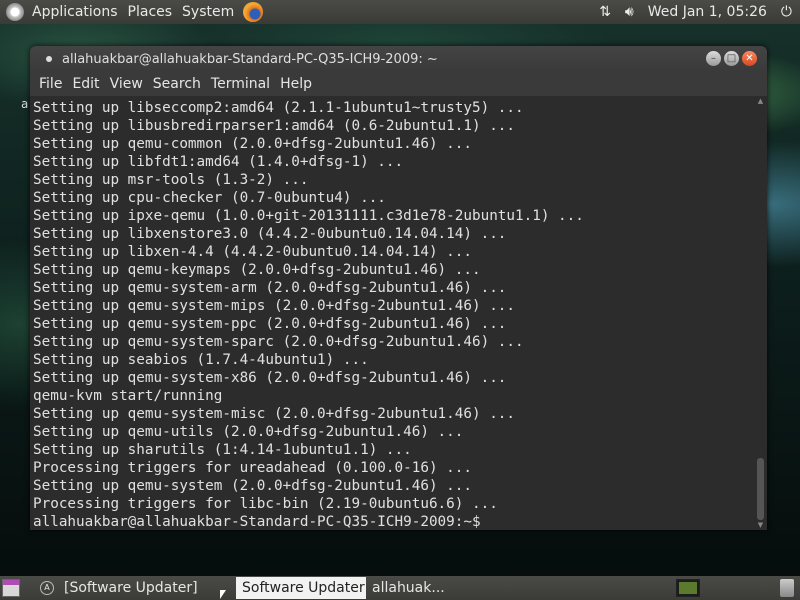 The height and width of the screenshot is (600, 800). Describe the element at coordinates (150, 12) in the screenshot. I see `menu-places: Places` at that location.